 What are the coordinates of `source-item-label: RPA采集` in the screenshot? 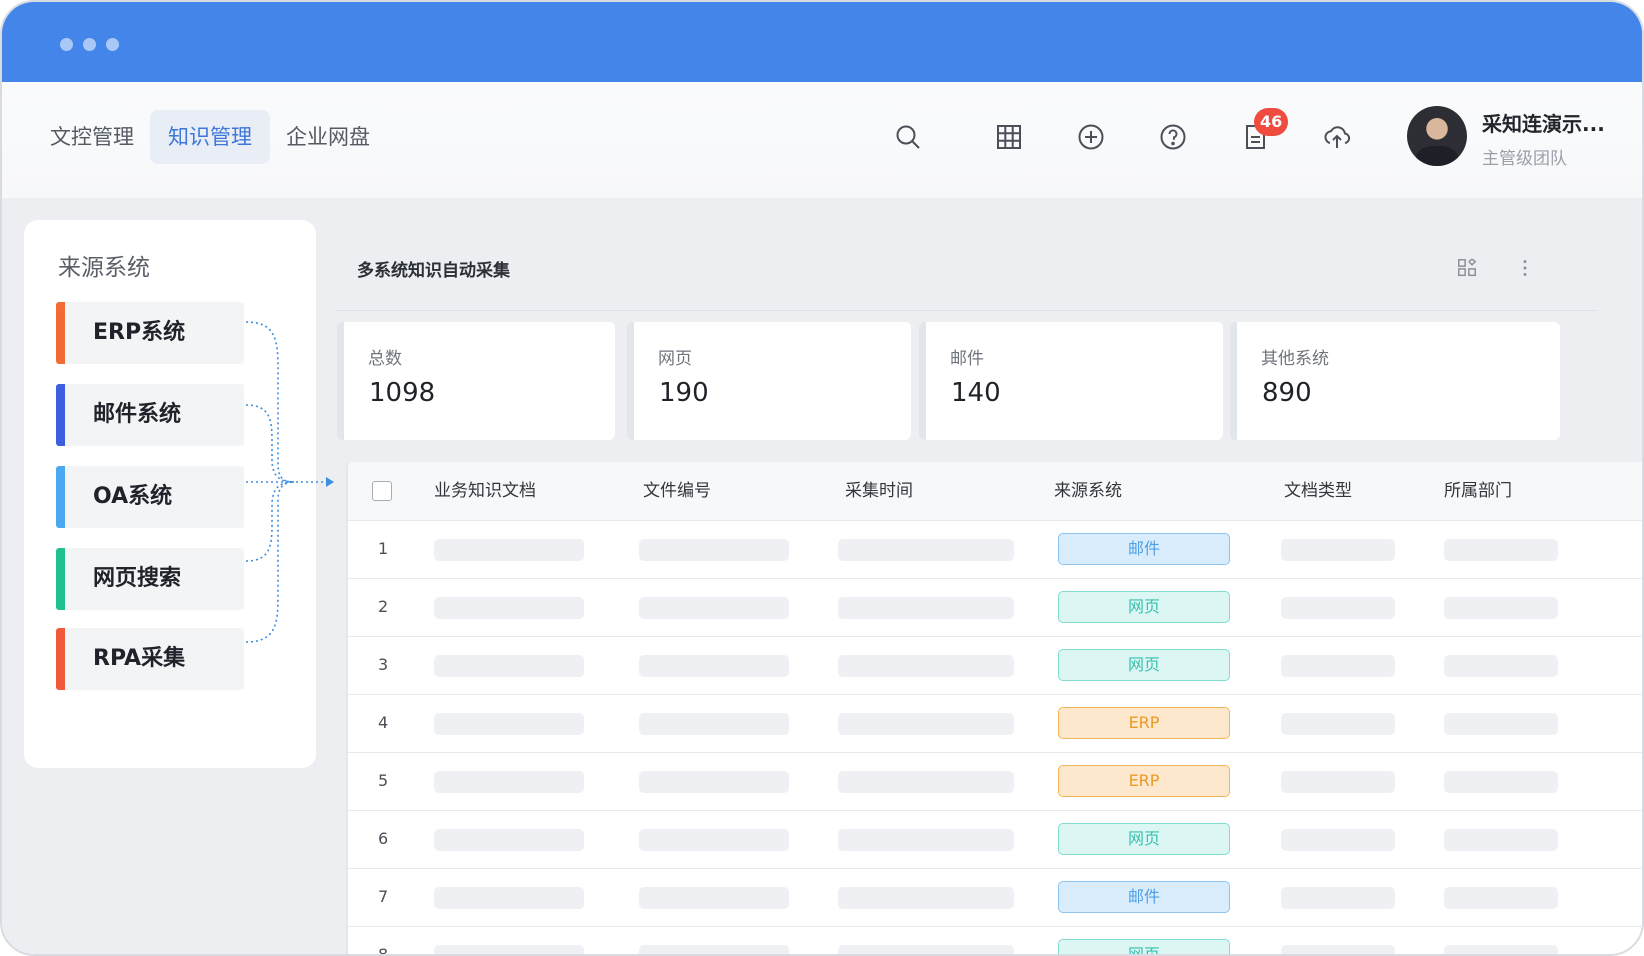 It's located at (139, 658).